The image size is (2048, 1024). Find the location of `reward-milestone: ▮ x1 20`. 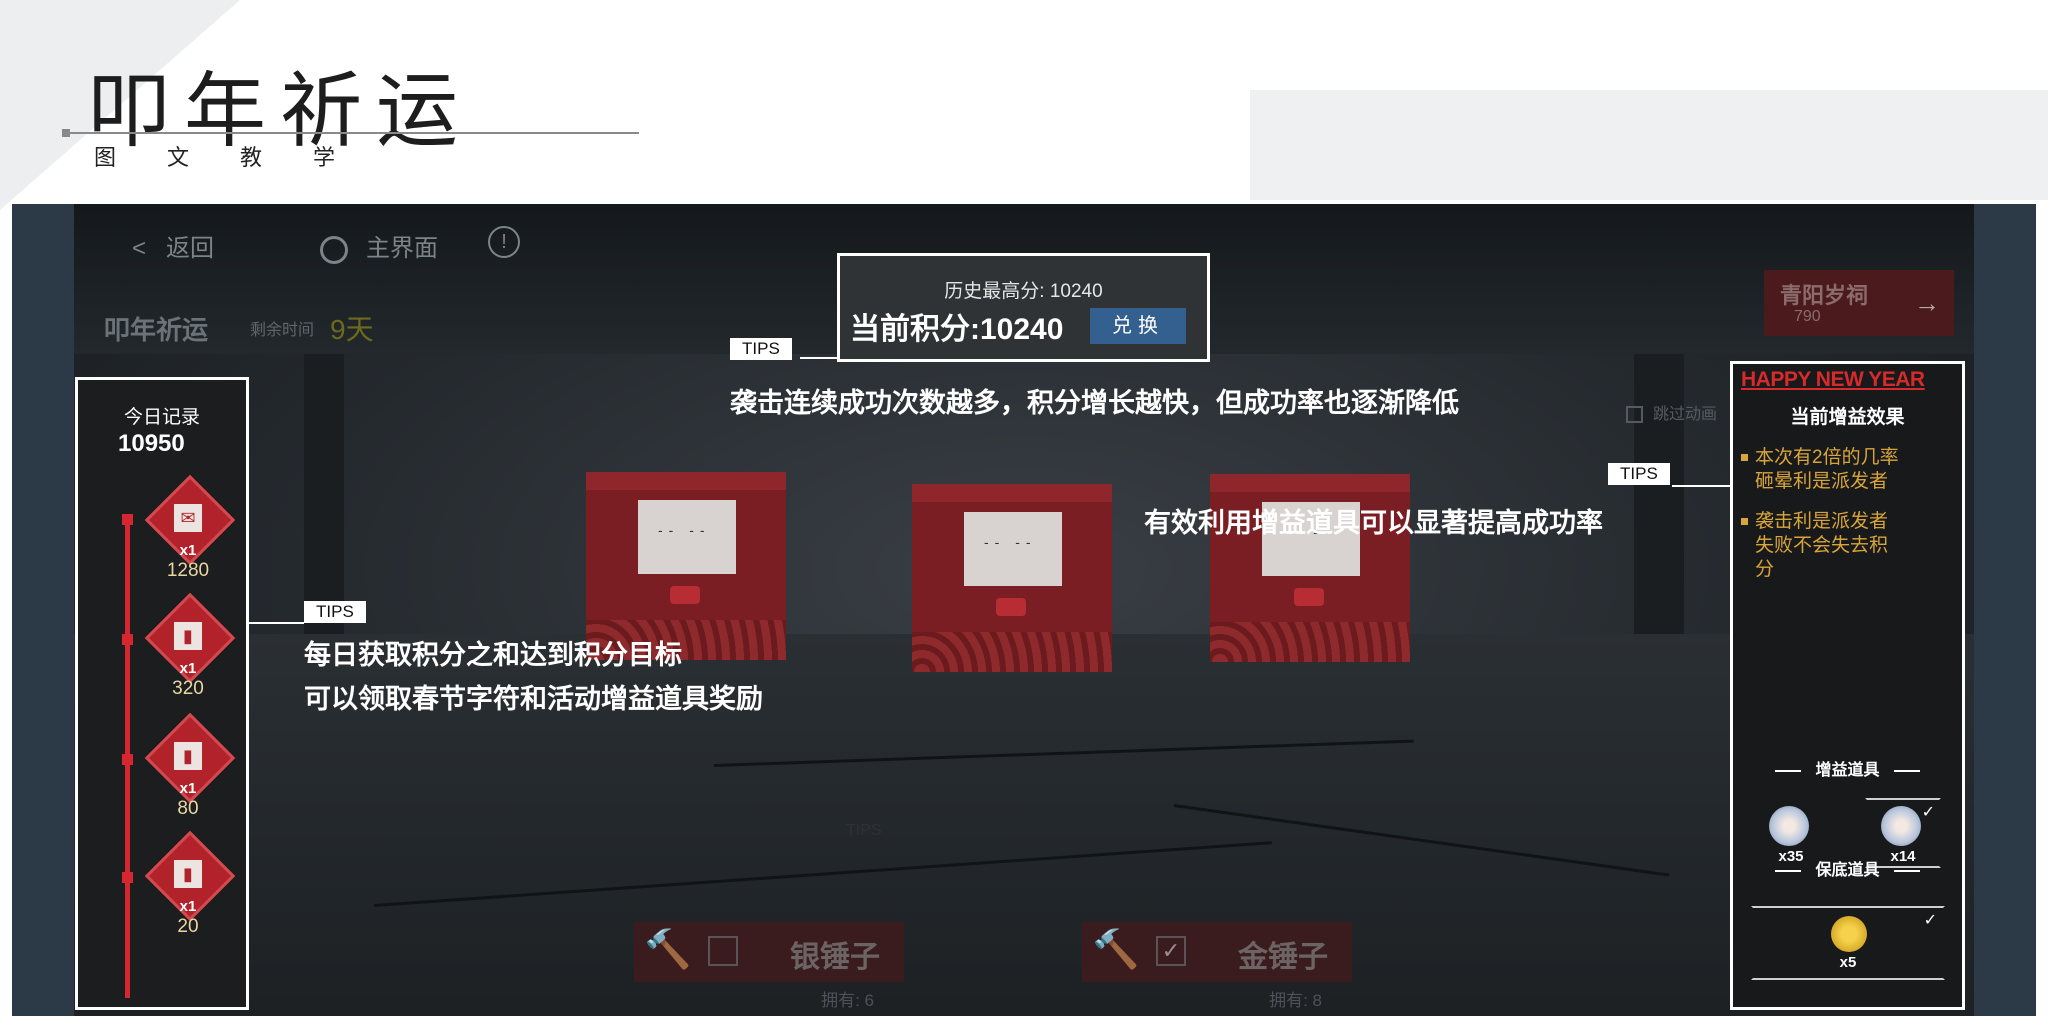

reward-milestone: ▮ x1 20 is located at coordinates (190, 883).